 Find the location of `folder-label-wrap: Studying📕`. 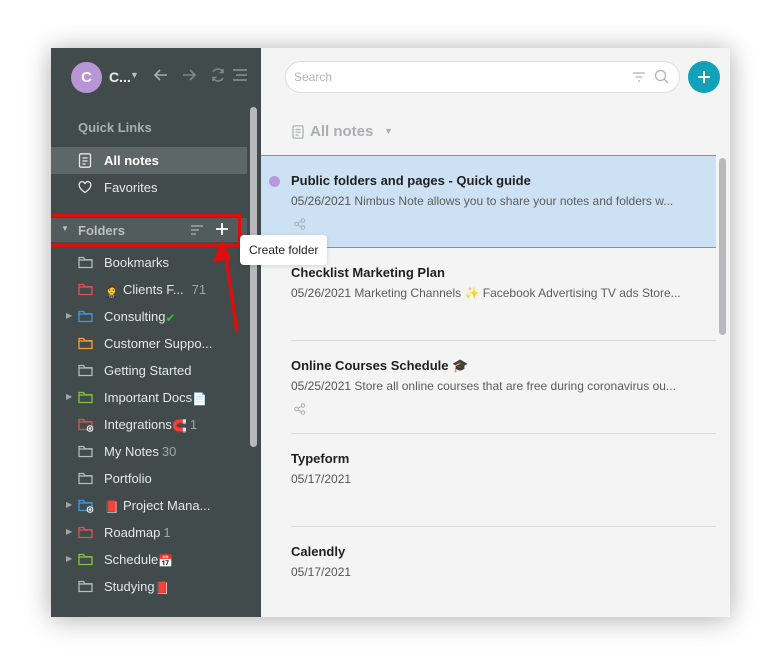

folder-label-wrap: Studying📕 is located at coordinates (137, 587).